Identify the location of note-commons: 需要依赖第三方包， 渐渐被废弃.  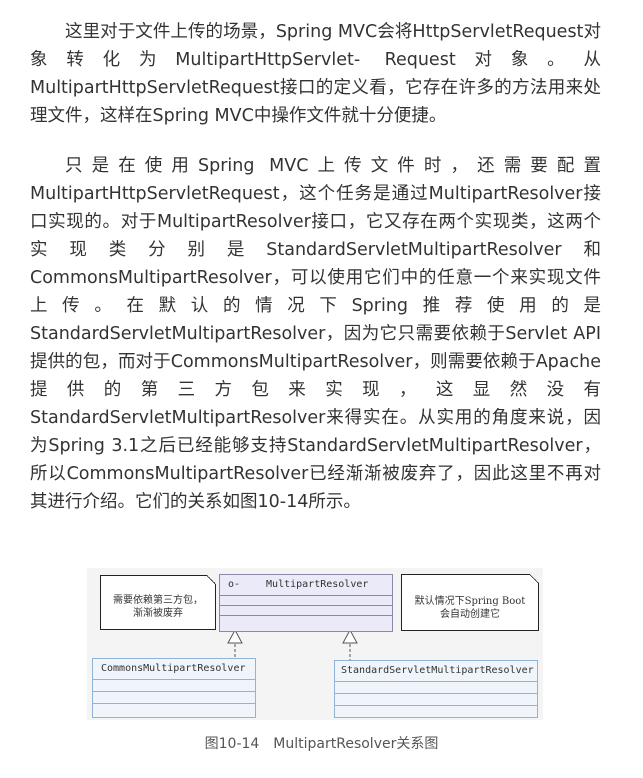
(158, 602).